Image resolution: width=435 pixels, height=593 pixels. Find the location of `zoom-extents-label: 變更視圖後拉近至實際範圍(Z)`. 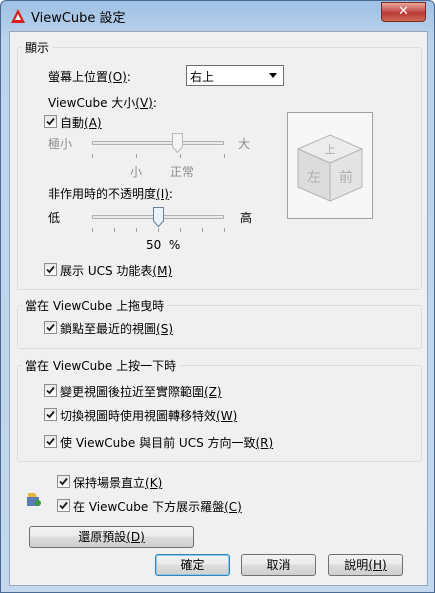

zoom-extents-label: 變更視圖後拉近至實際範圍(Z) is located at coordinates (141, 392).